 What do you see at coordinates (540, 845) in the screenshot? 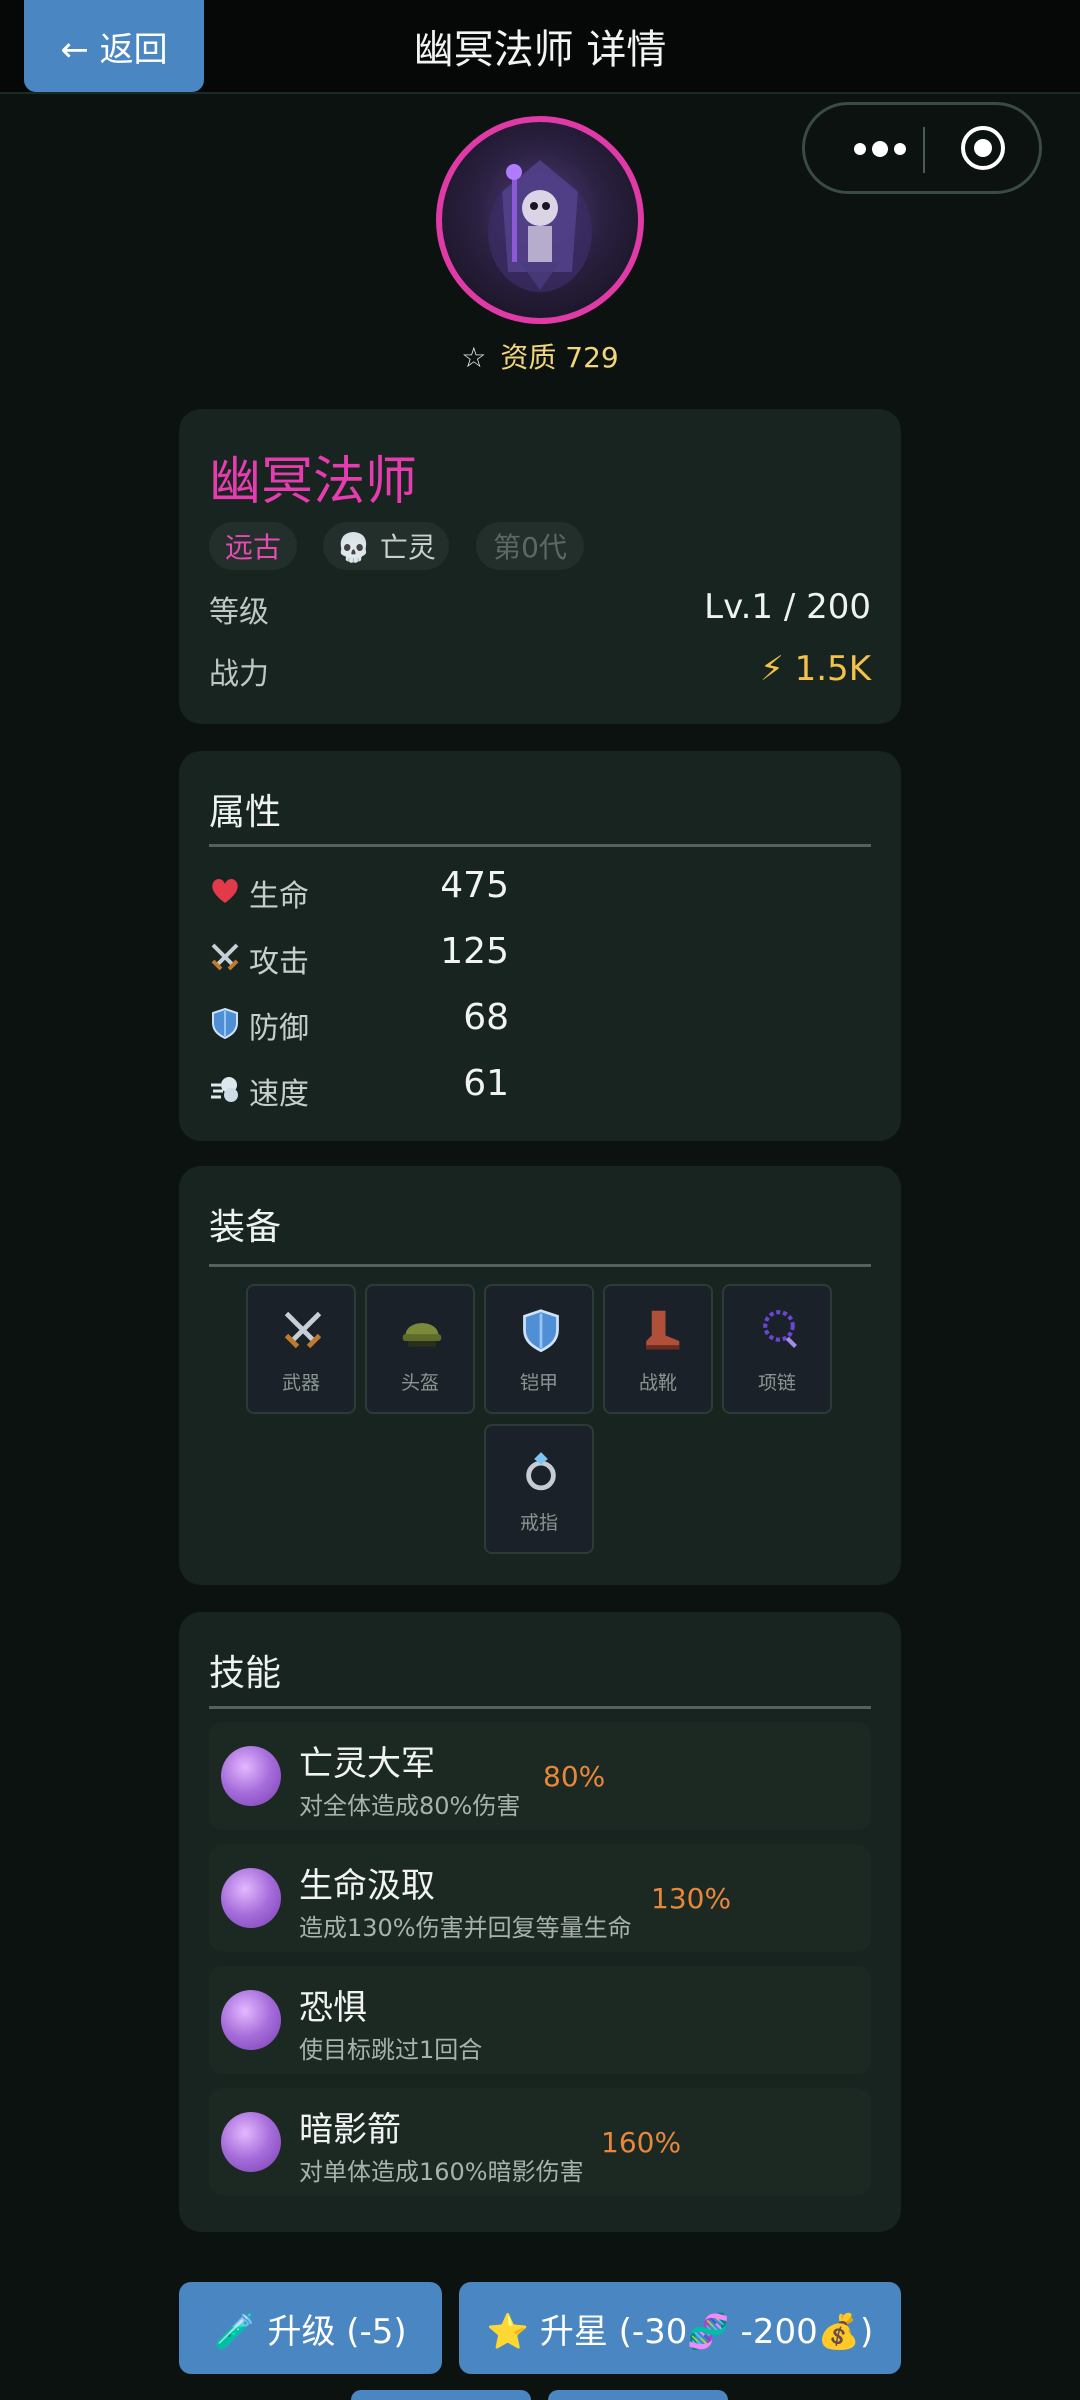
I see `attributes-divider` at bounding box center [540, 845].